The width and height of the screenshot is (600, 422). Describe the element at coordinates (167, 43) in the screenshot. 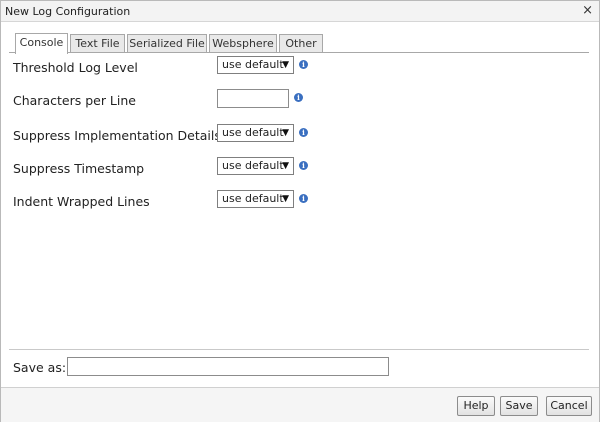

I see `tab-serialized-file: Serialized File` at that location.